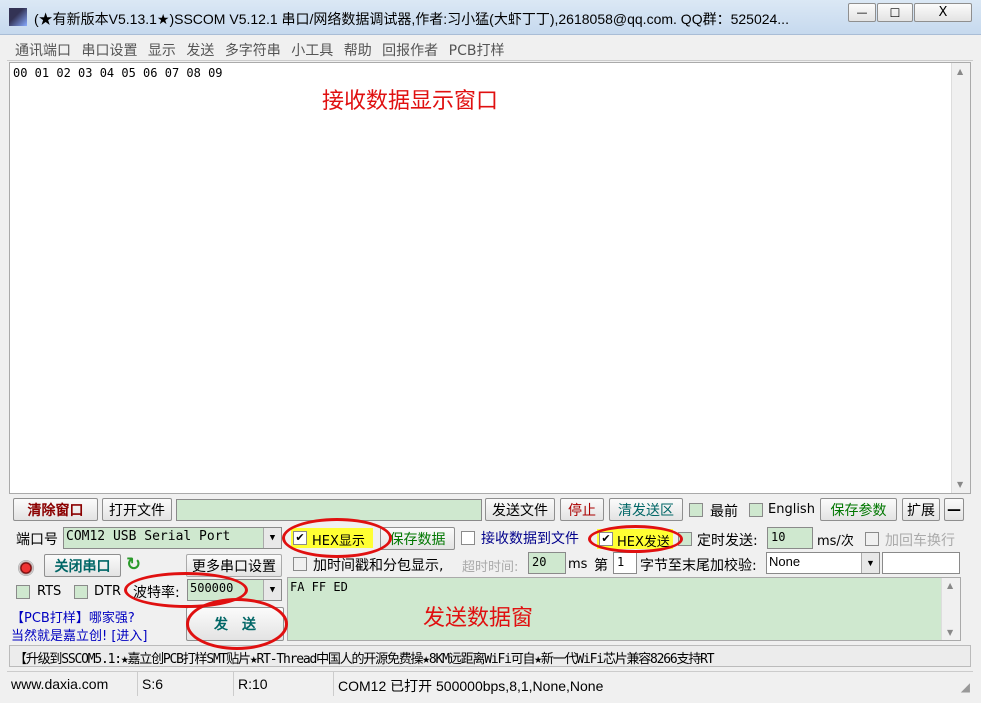 Image resolution: width=981 pixels, height=703 pixels. I want to click on rts-label: RTS, so click(49, 591).